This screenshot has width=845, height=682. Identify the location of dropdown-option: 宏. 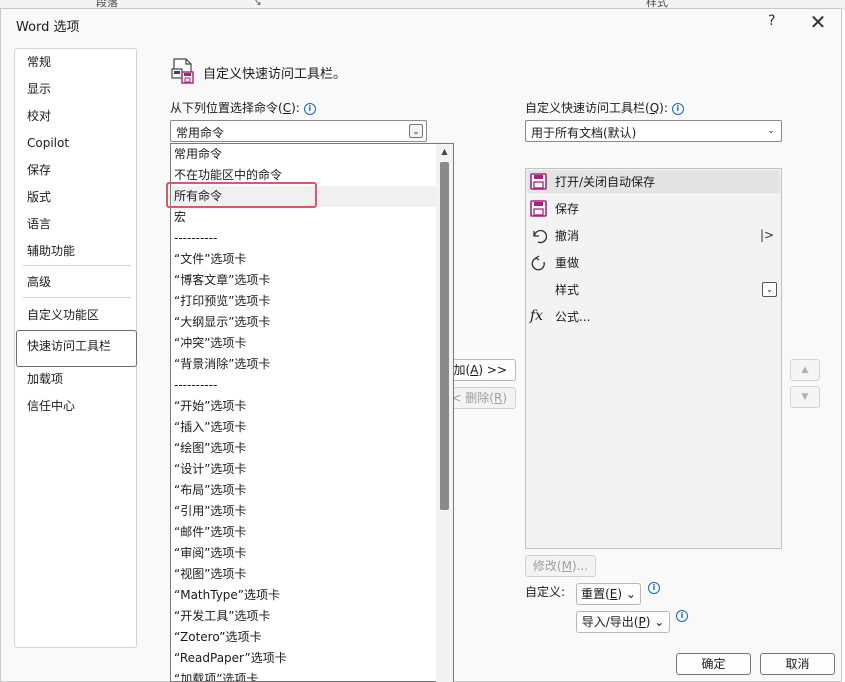
(180, 217).